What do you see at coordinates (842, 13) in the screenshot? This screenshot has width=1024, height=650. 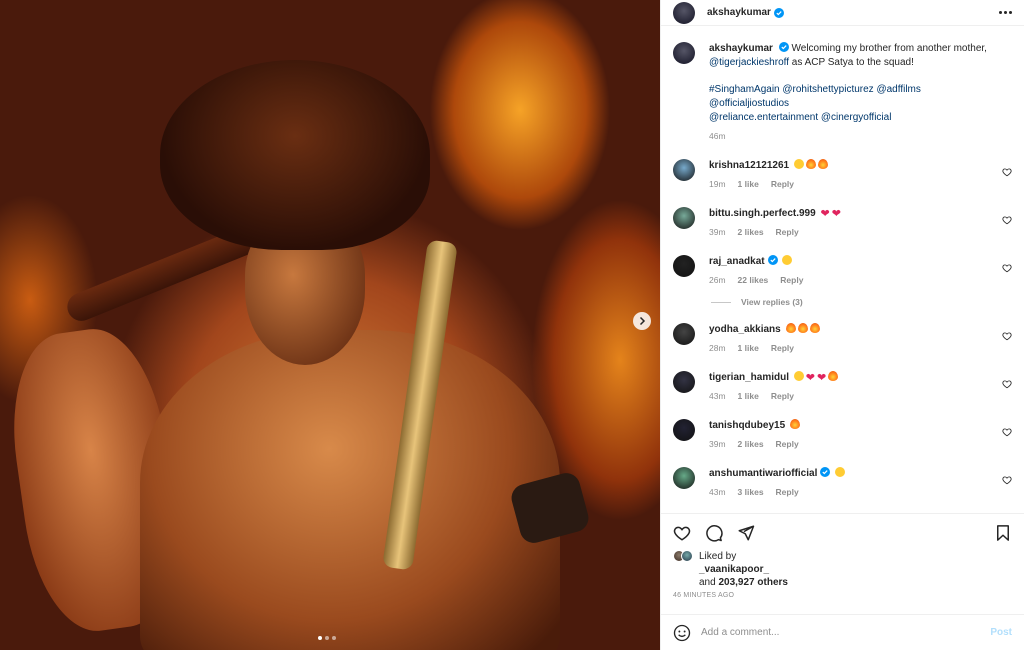 I see `post-header: akshaykumar` at bounding box center [842, 13].